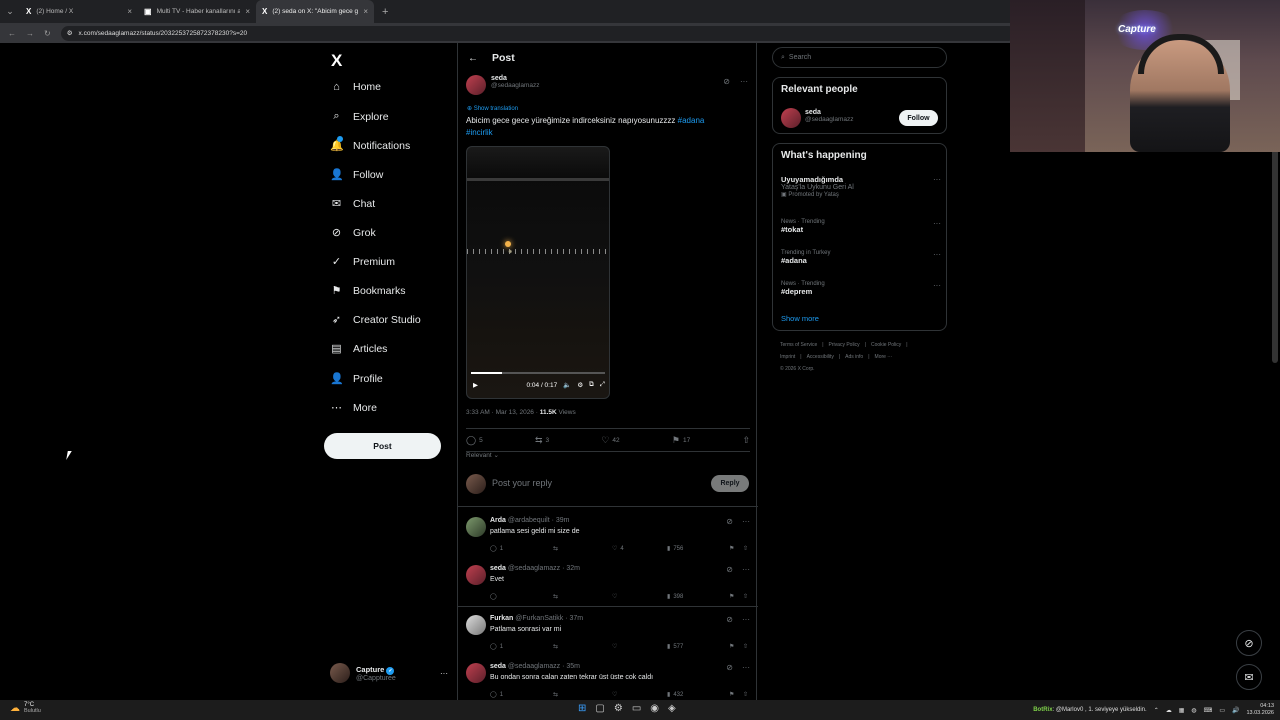  I want to click on post-author: seda @sedaaglamazz, so click(503, 85).